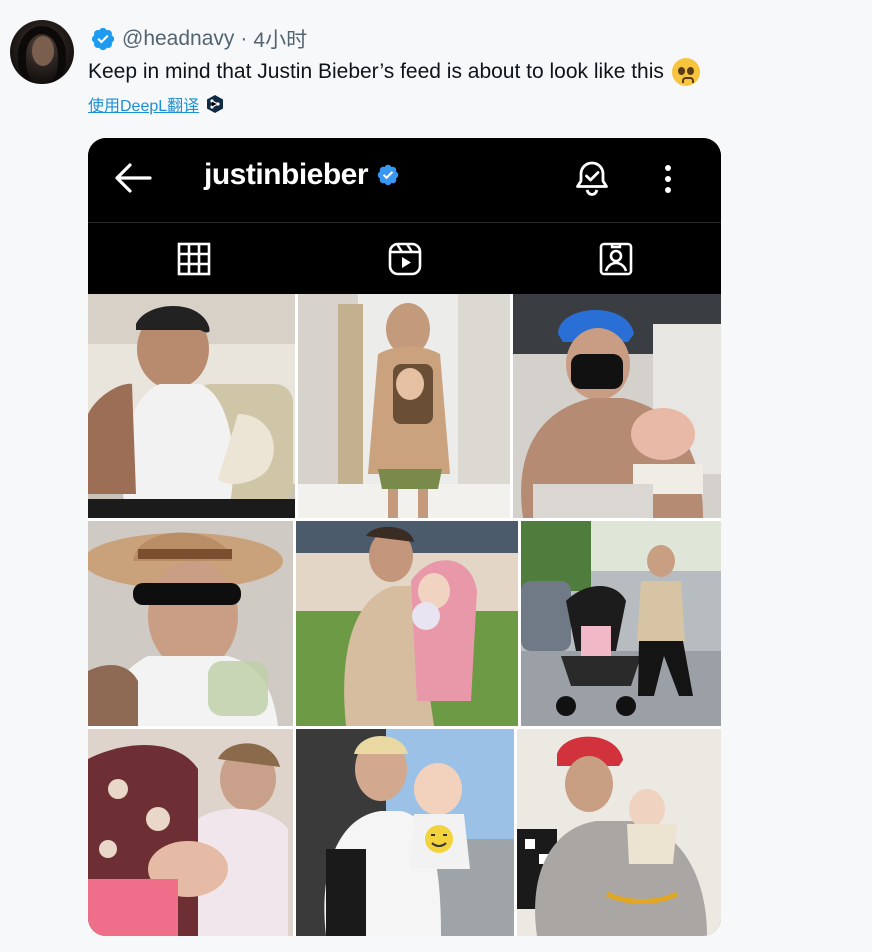  What do you see at coordinates (685, 72) in the screenshot?
I see `pleading-face-emoji-icon` at bounding box center [685, 72].